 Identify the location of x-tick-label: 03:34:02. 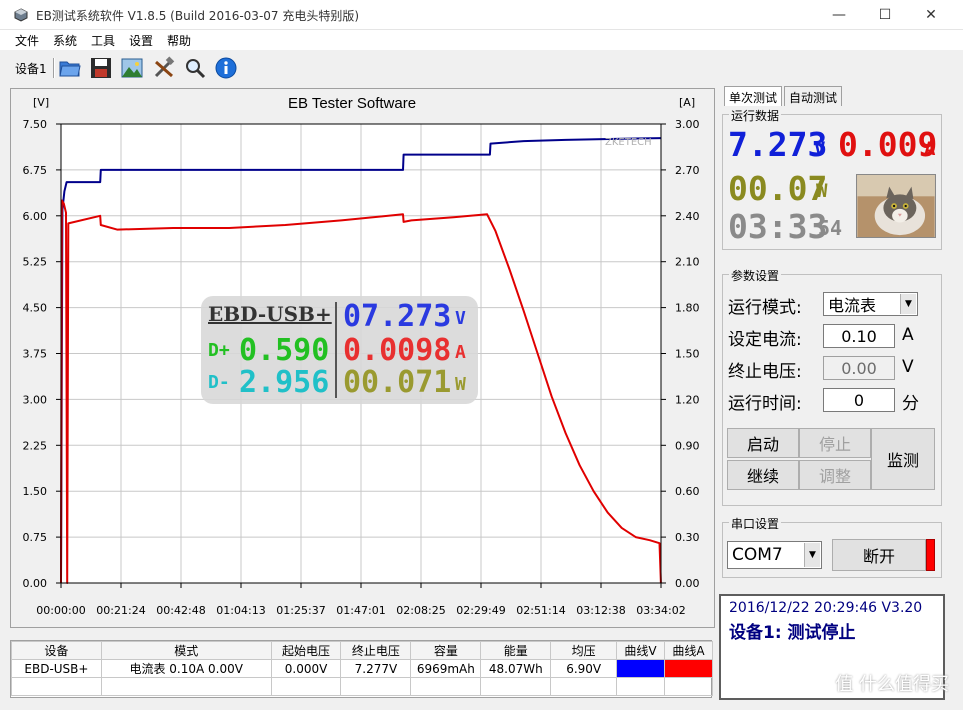
(660, 610).